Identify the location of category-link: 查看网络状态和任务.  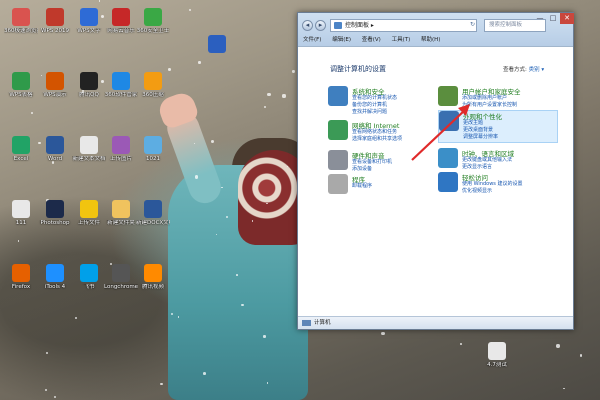
(377, 132).